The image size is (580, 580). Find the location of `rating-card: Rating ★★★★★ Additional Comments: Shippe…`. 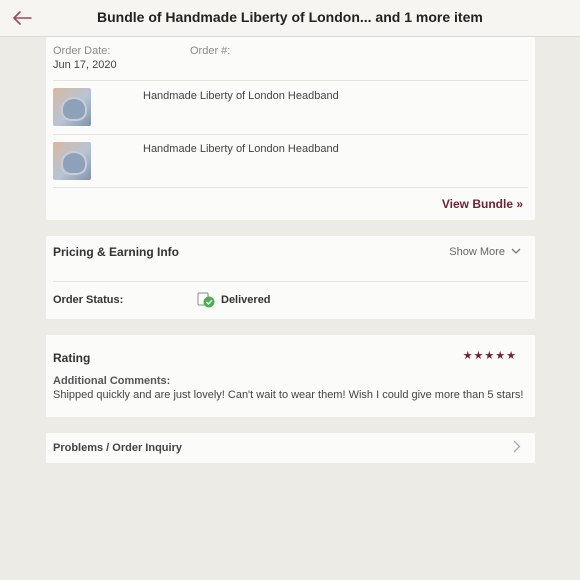

rating-card: Rating ★★★★★ Additional Comments: Shippe… is located at coordinates (290, 376).